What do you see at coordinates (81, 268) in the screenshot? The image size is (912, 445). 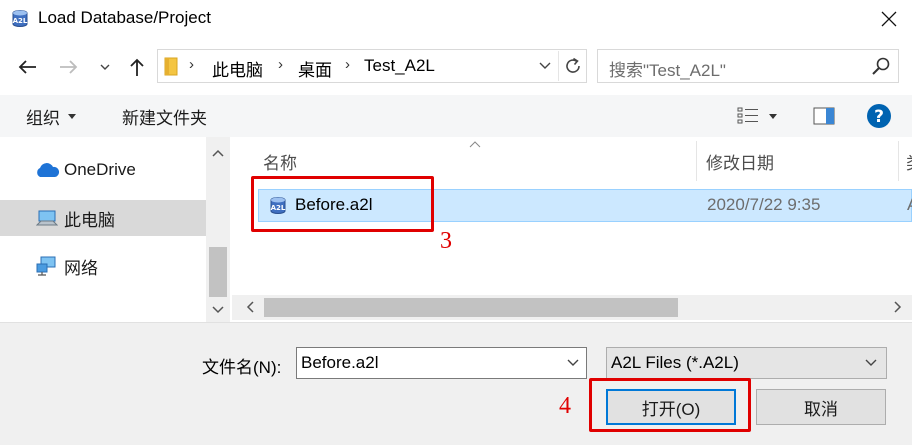 I see `sidebar-item-label: 网络` at bounding box center [81, 268].